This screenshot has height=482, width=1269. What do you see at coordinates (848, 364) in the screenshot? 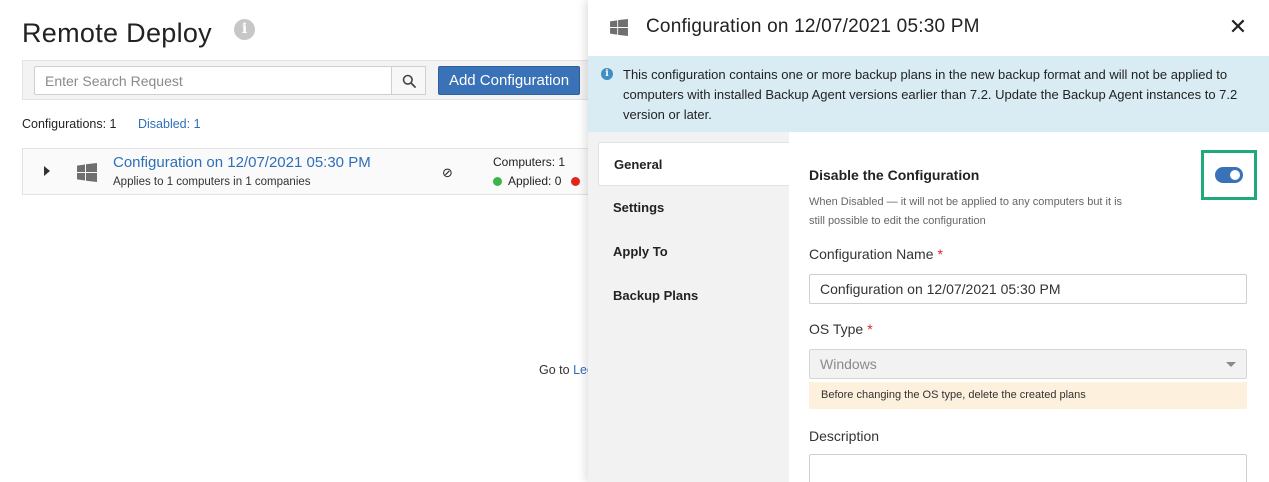
I see `os-type-value: Windows` at bounding box center [848, 364].